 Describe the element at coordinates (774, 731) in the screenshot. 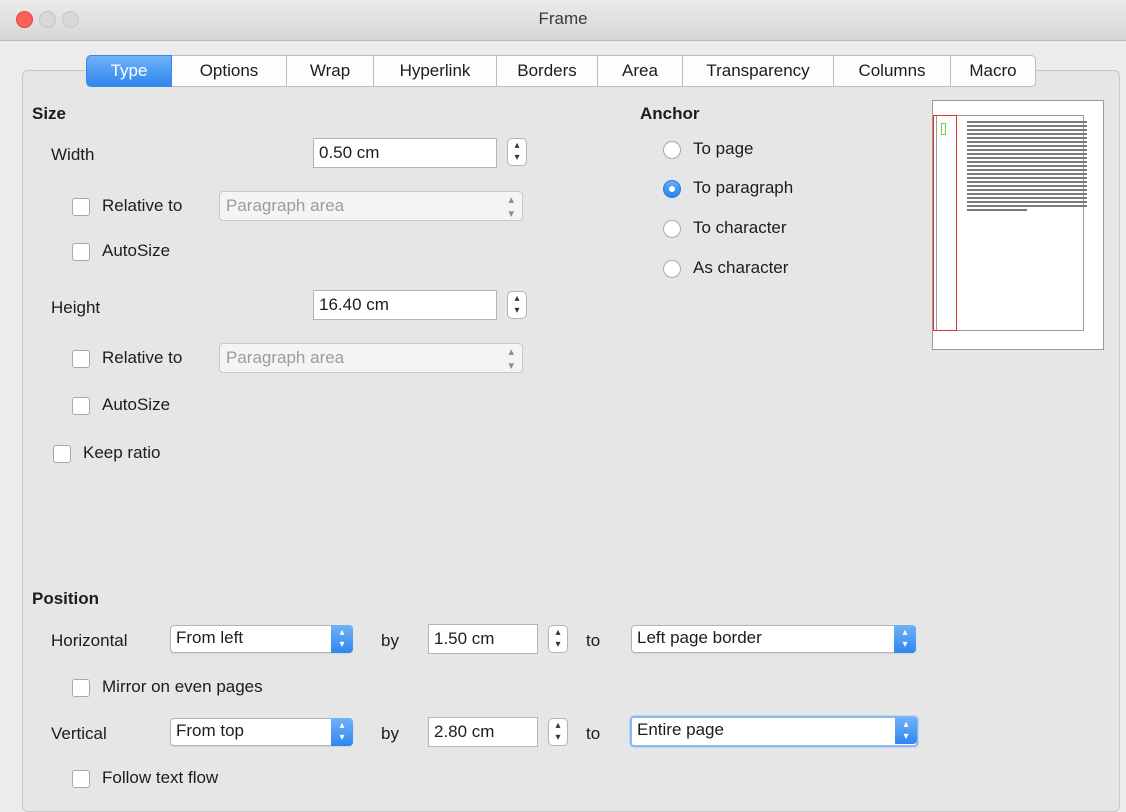

I see `vertical-to-select: Entire page ▴ ▾` at that location.